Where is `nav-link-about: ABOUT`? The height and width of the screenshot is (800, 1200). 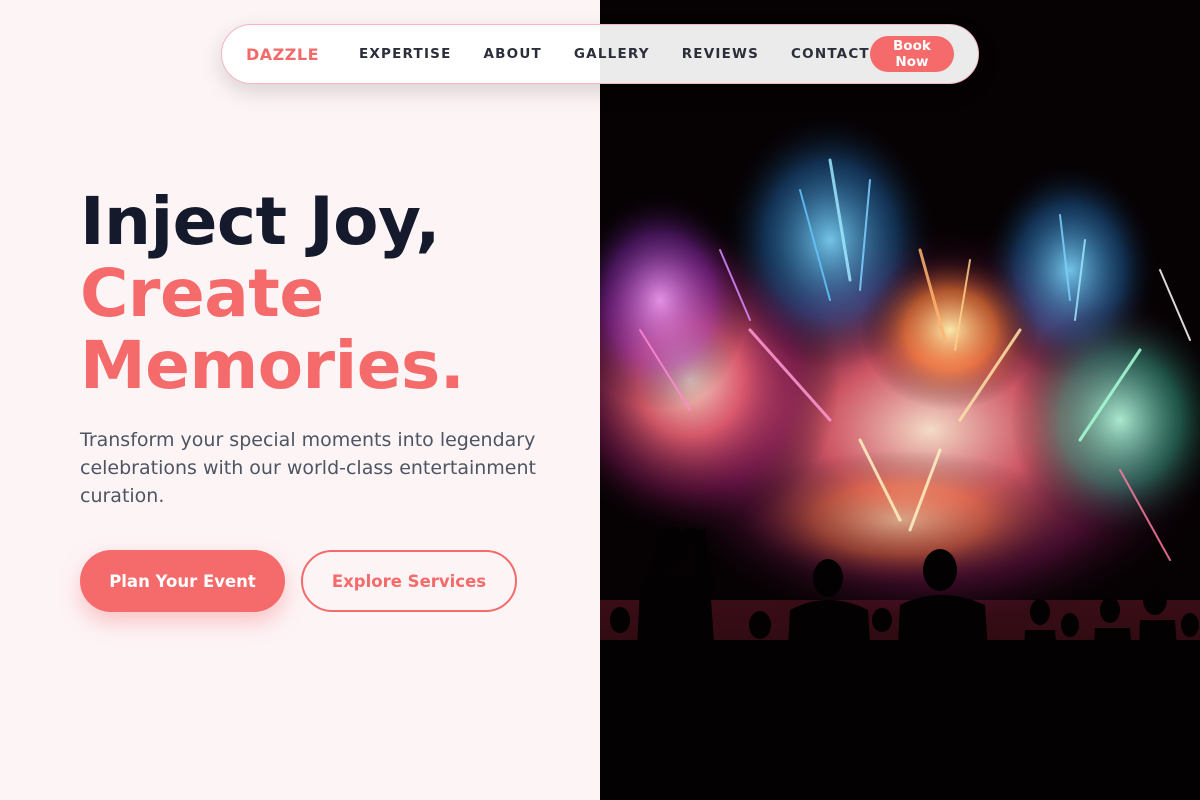
nav-link-about: ABOUT is located at coordinates (513, 54).